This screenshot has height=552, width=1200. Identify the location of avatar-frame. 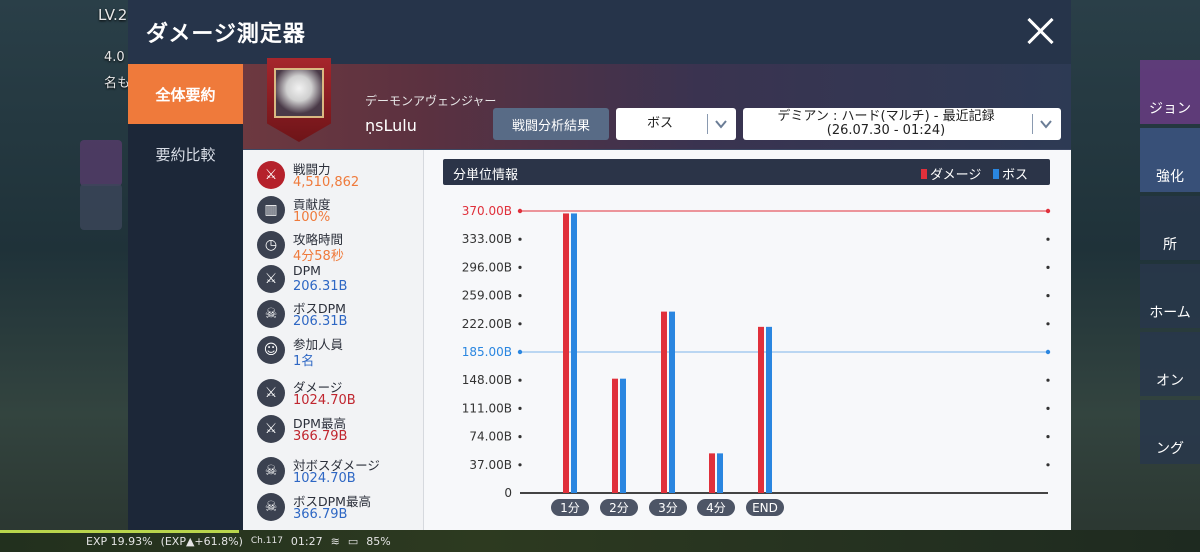
(299, 100).